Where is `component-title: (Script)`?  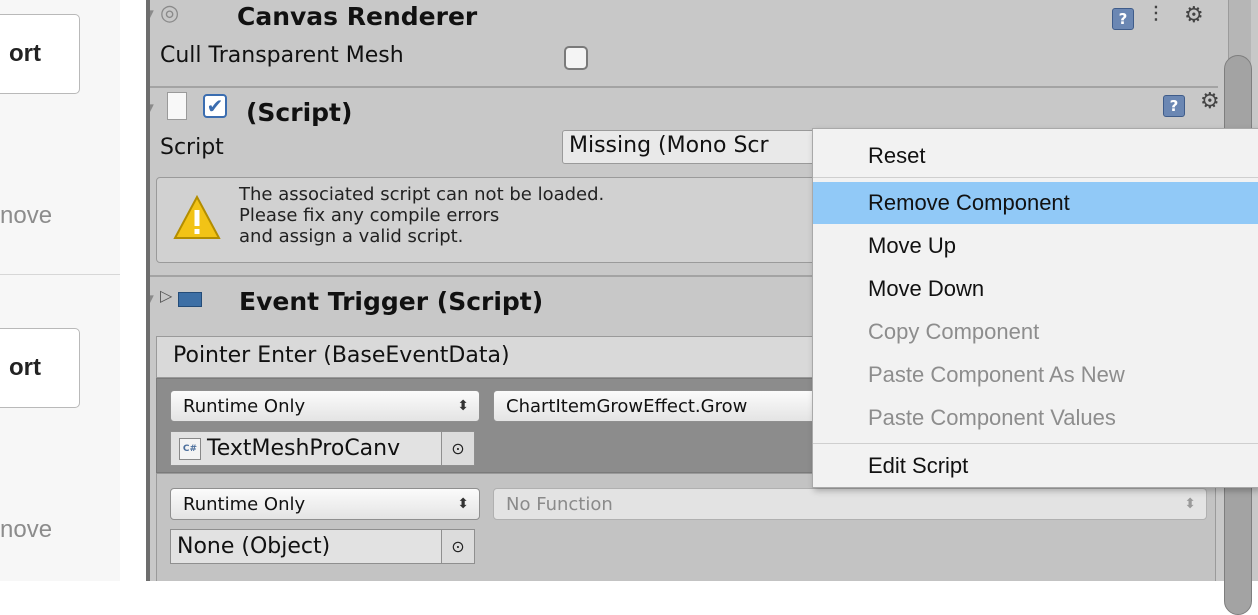 component-title: (Script) is located at coordinates (299, 112).